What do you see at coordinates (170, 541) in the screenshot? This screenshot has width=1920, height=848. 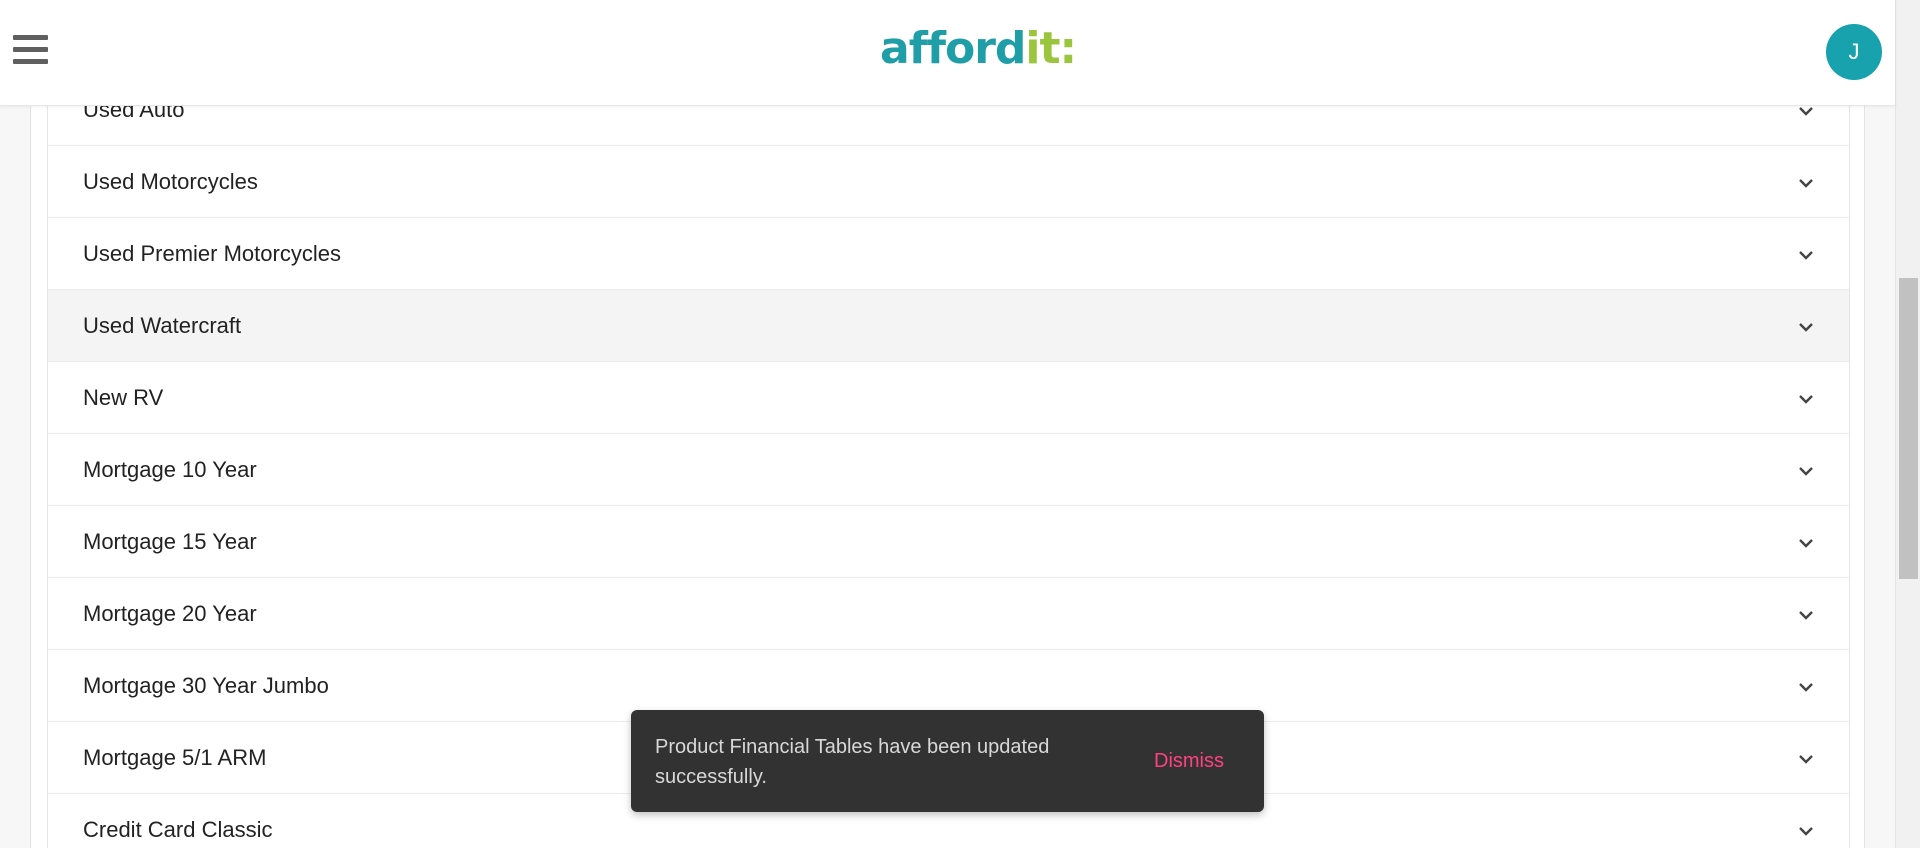 I see `accordion-row-label: Mortgage 15 Year` at bounding box center [170, 541].